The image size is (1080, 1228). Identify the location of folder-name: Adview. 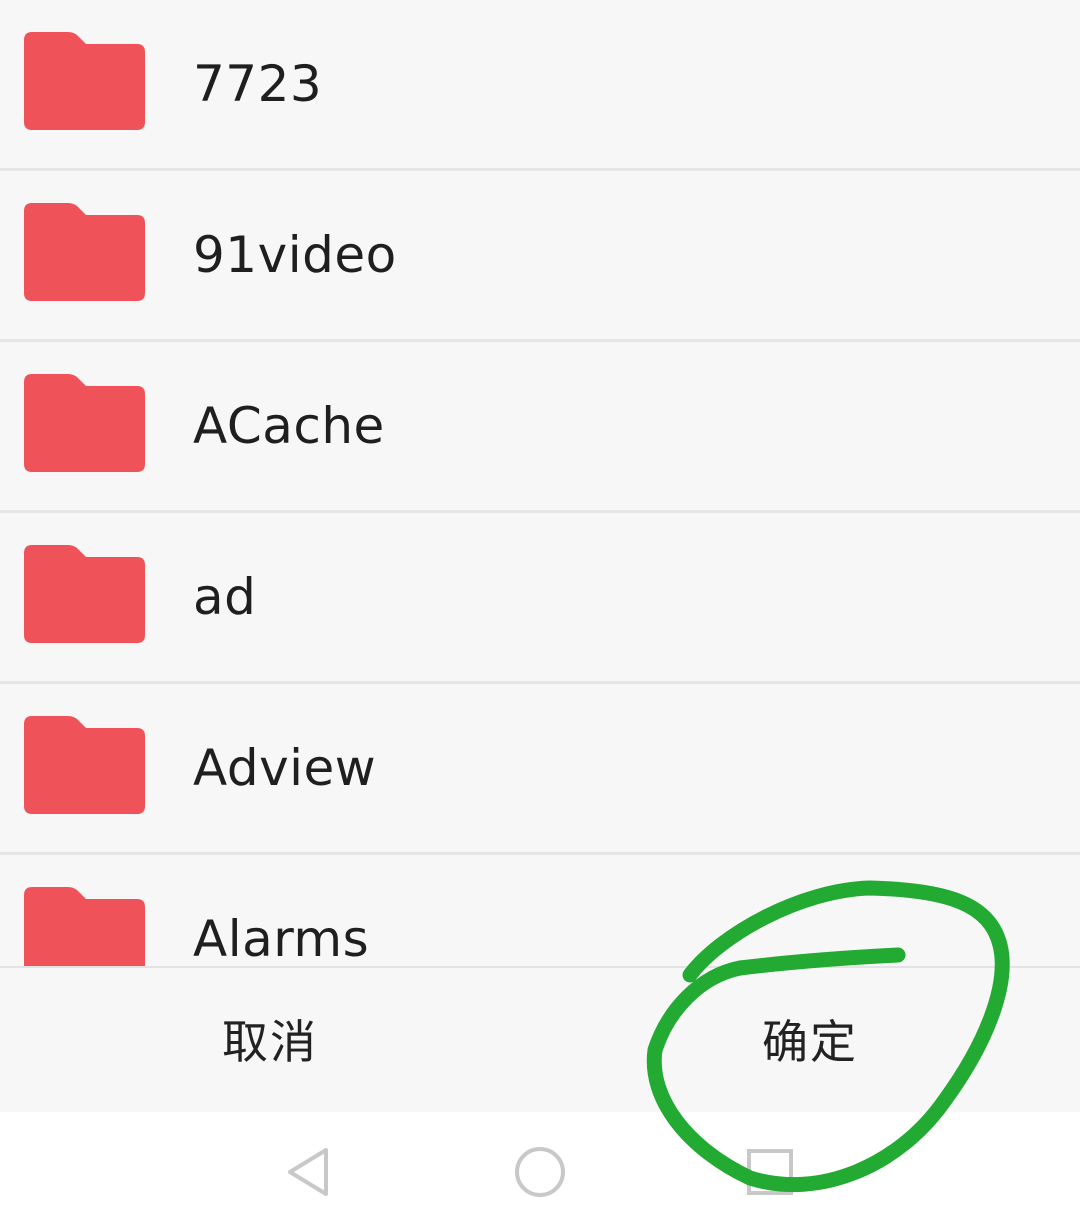
(285, 768).